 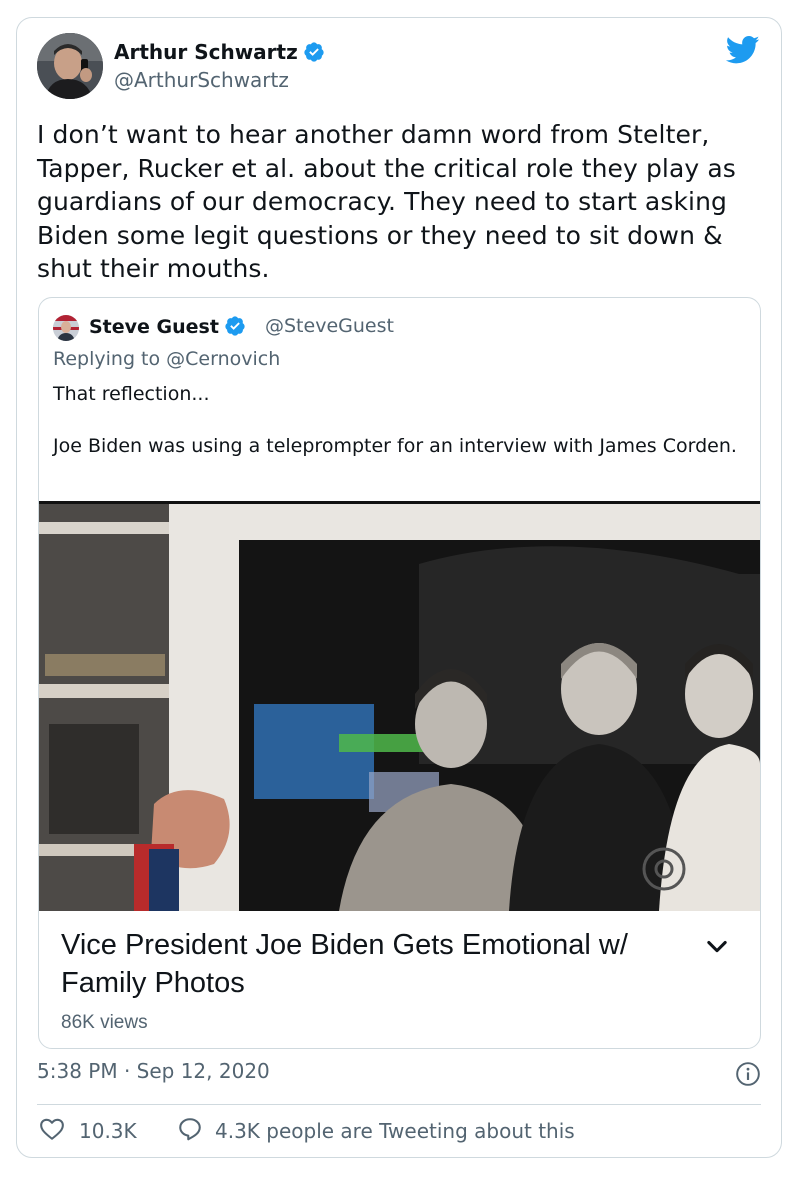 What do you see at coordinates (154, 327) in the screenshot?
I see `quoted-author-name-text: Steve Guest` at bounding box center [154, 327].